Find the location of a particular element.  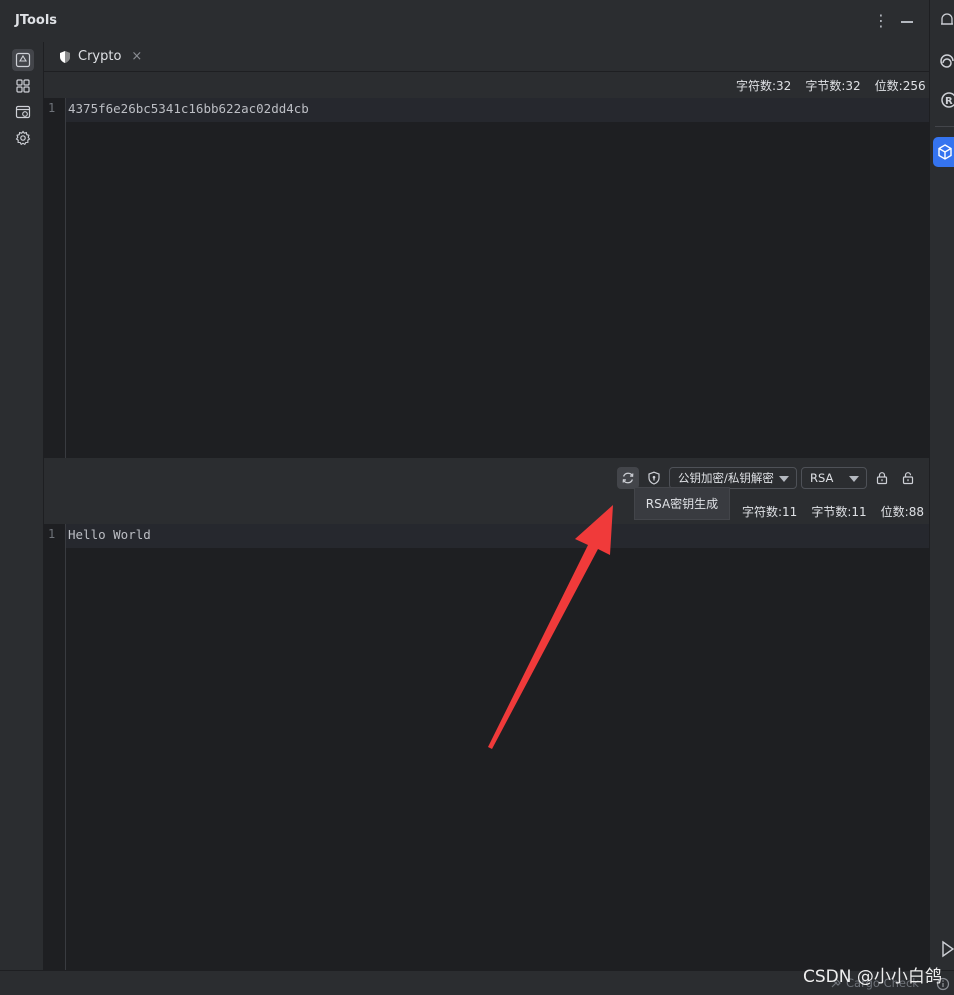

bit-count: 位数:88 is located at coordinates (902, 512).